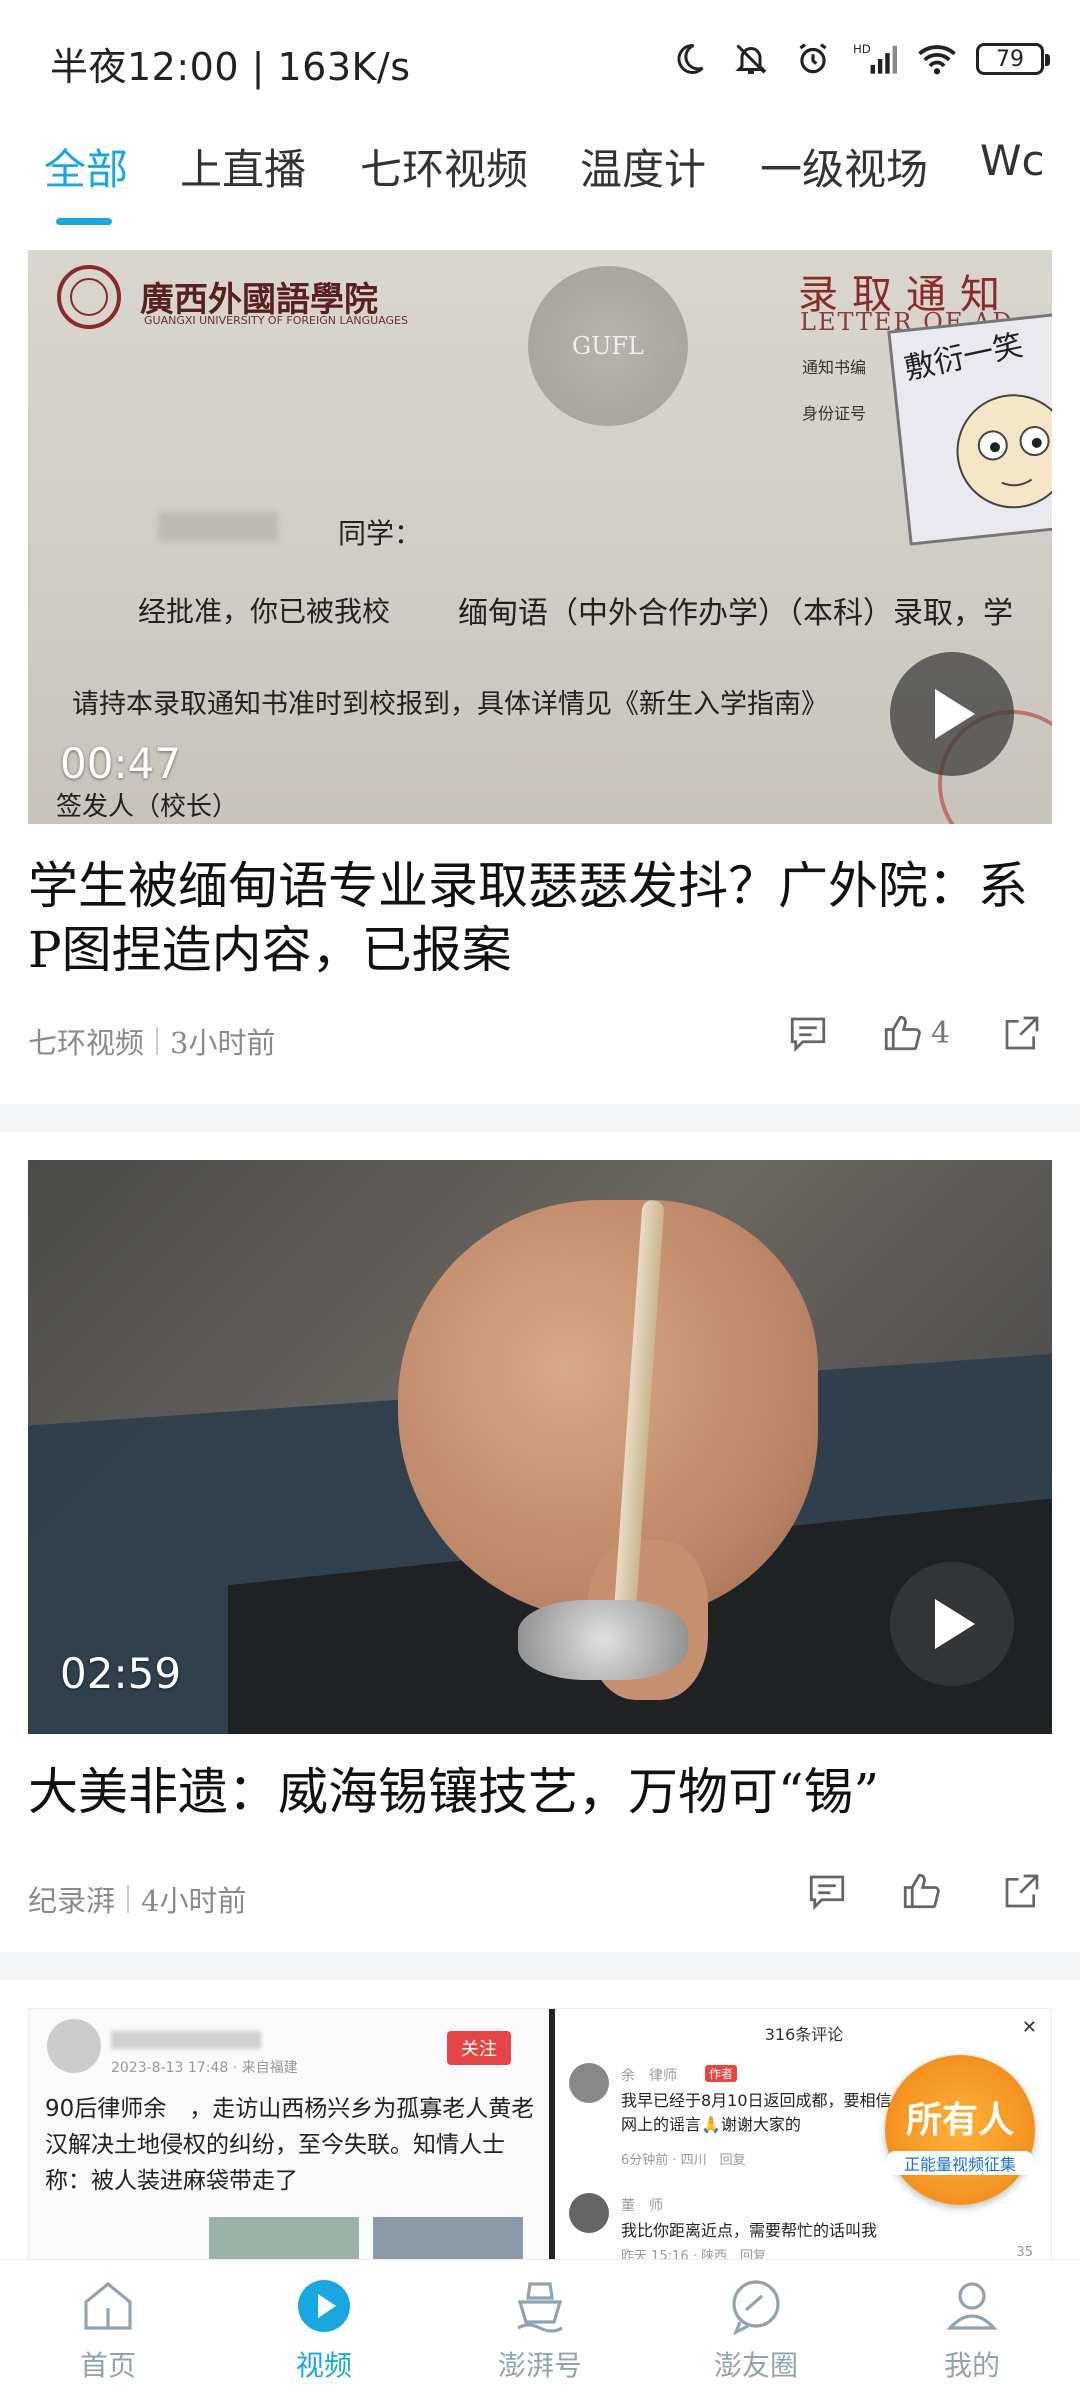  I want to click on letter-line-2: 请持本录取通知书准时到校报到，具体详情见《新生入学指南》, so click(450, 704).